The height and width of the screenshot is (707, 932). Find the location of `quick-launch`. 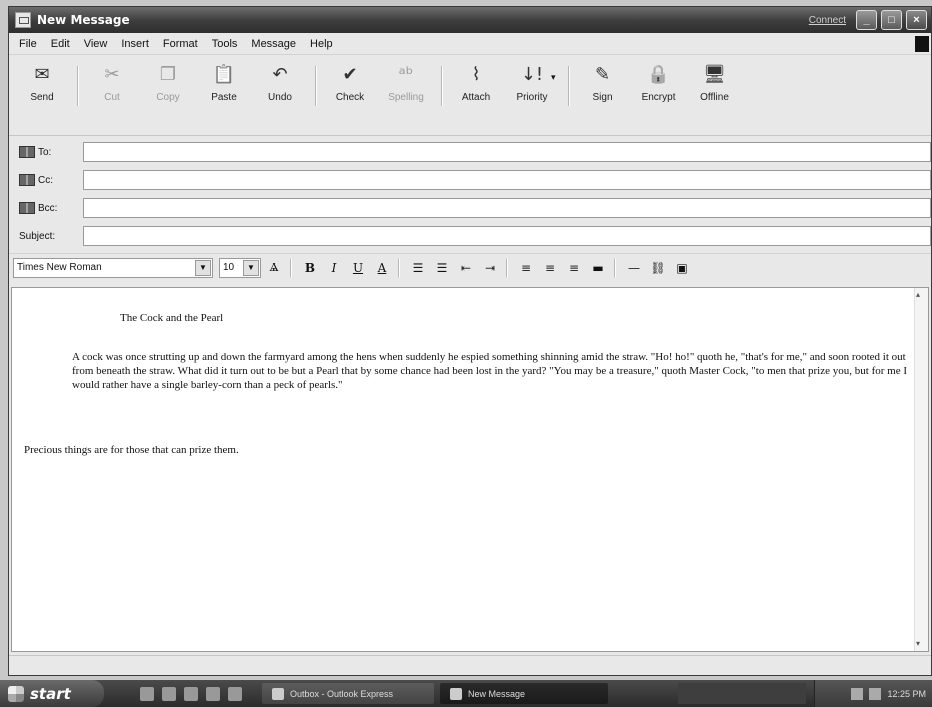

quick-launch is located at coordinates (191, 693).